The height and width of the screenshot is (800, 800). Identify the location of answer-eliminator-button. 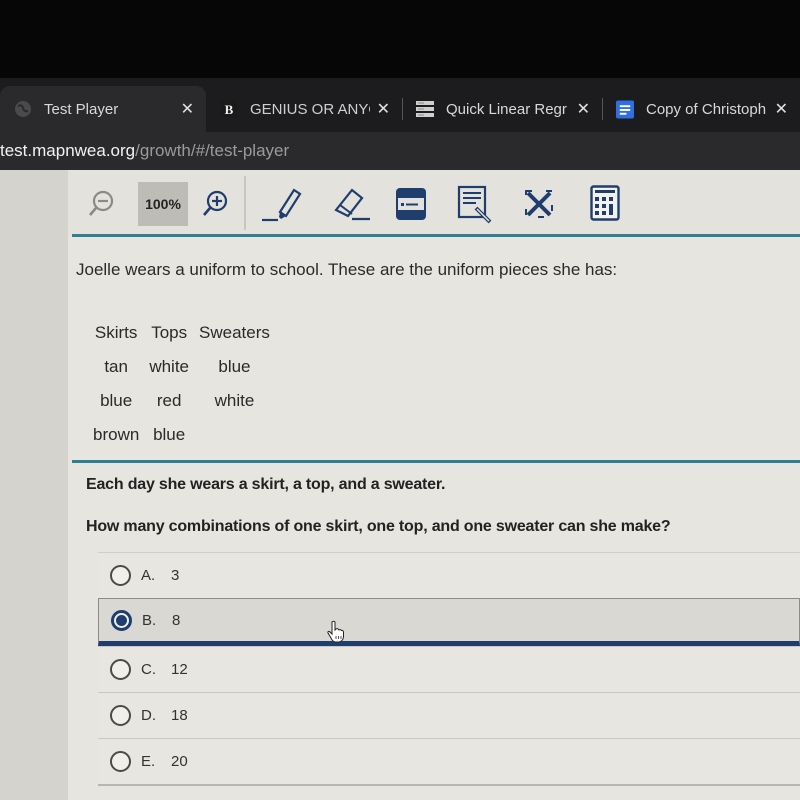
(539, 204).